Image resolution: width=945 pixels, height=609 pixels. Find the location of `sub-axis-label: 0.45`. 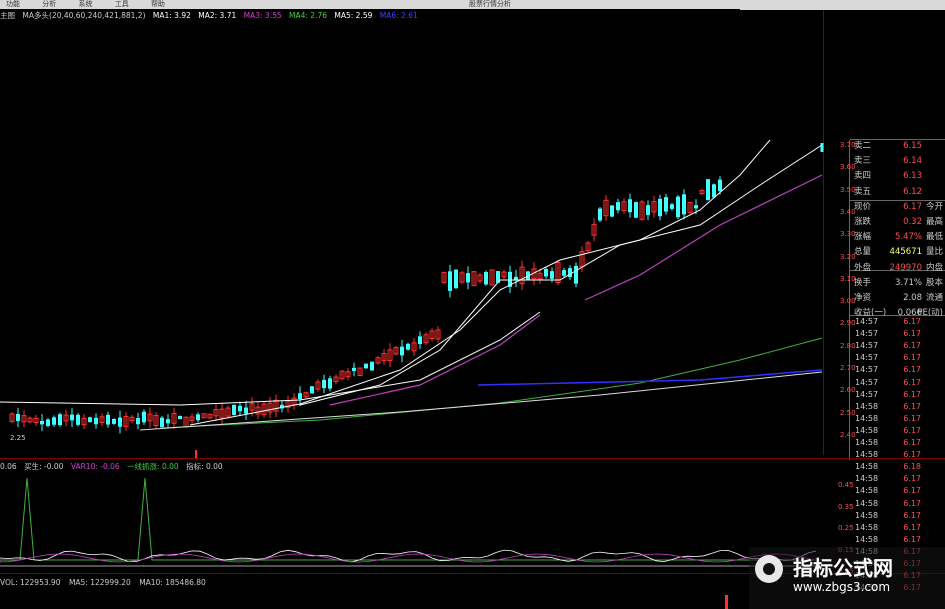

sub-axis-label: 0.45 is located at coordinates (846, 485).